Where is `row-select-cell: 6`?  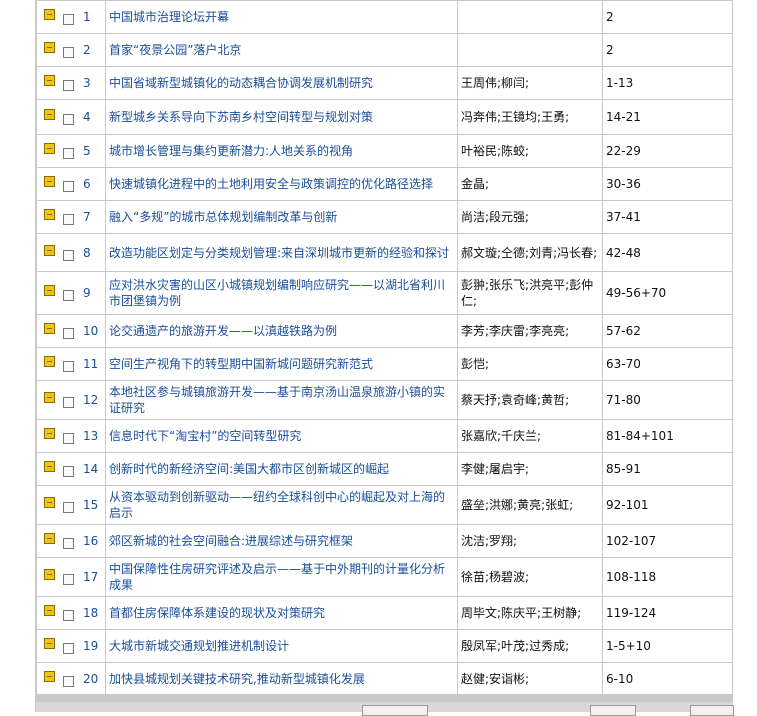
row-select-cell: 6 is located at coordinates (71, 184).